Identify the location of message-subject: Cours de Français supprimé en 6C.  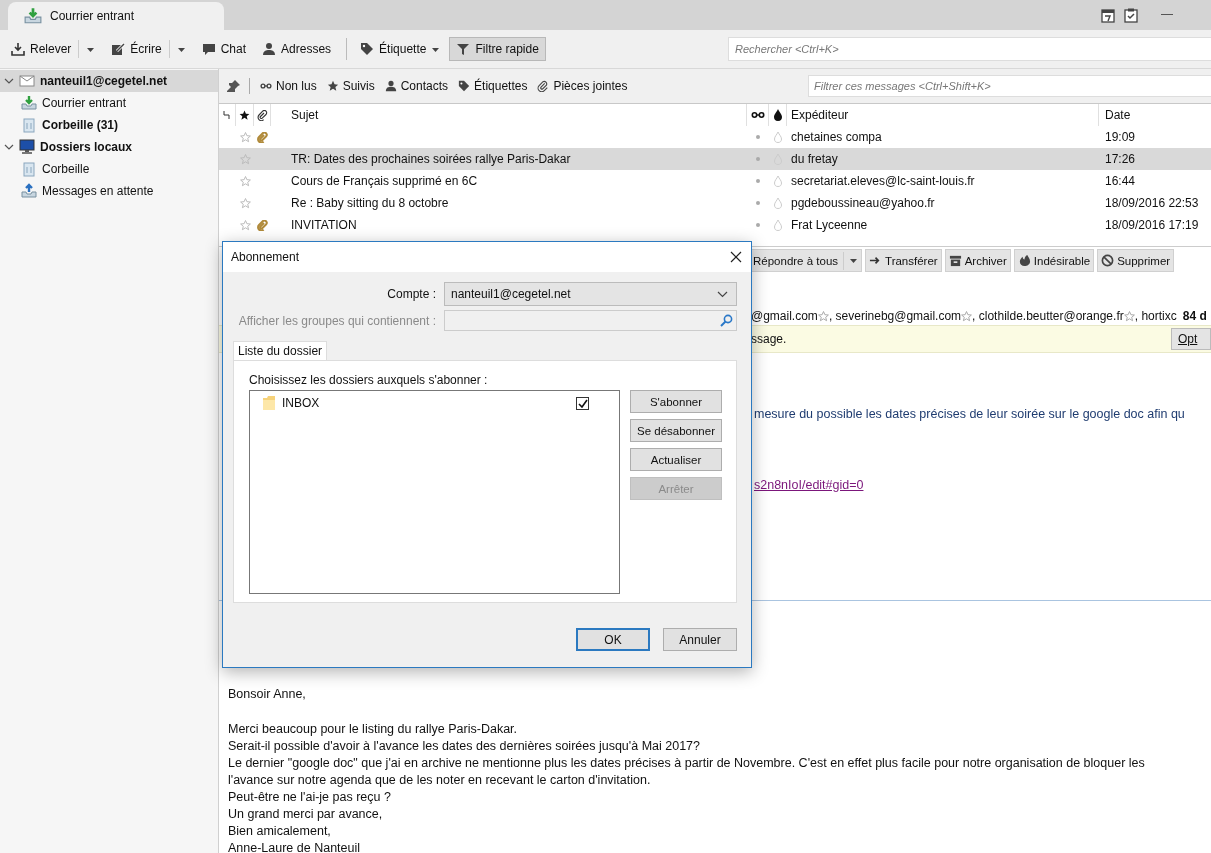
(384, 181).